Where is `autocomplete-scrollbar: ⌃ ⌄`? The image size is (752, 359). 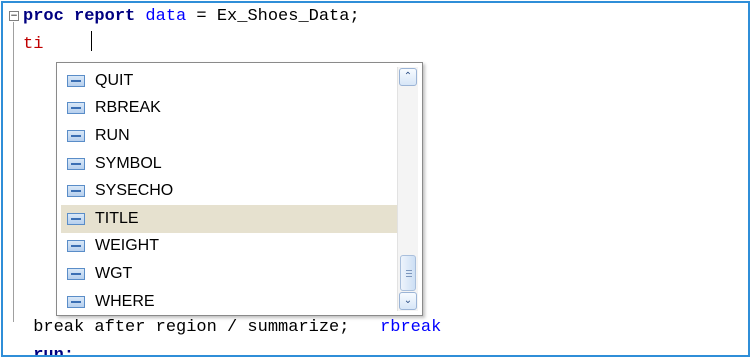
autocomplete-scrollbar: ⌃ ⌄ is located at coordinates (407, 189).